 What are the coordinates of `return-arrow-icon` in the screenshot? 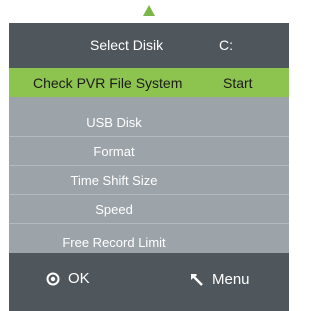 It's located at (197, 279).